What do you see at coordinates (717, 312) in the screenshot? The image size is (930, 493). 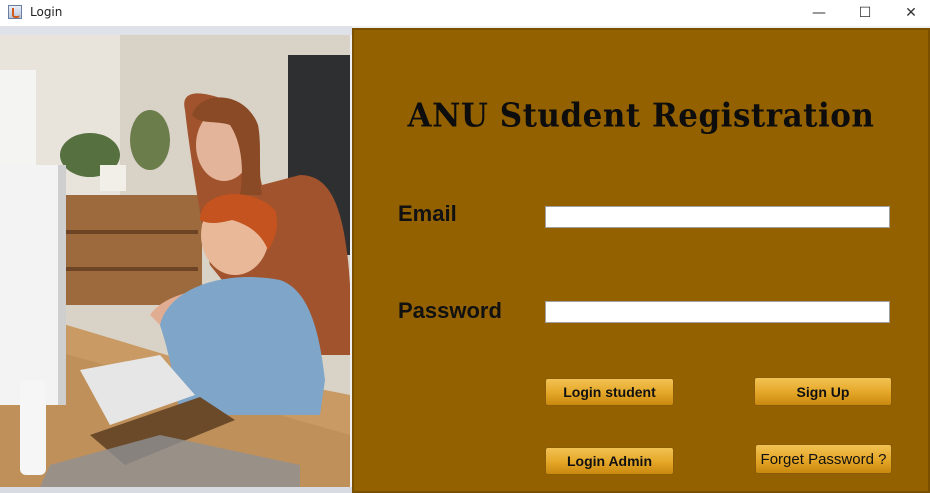 I see `password-field` at bounding box center [717, 312].